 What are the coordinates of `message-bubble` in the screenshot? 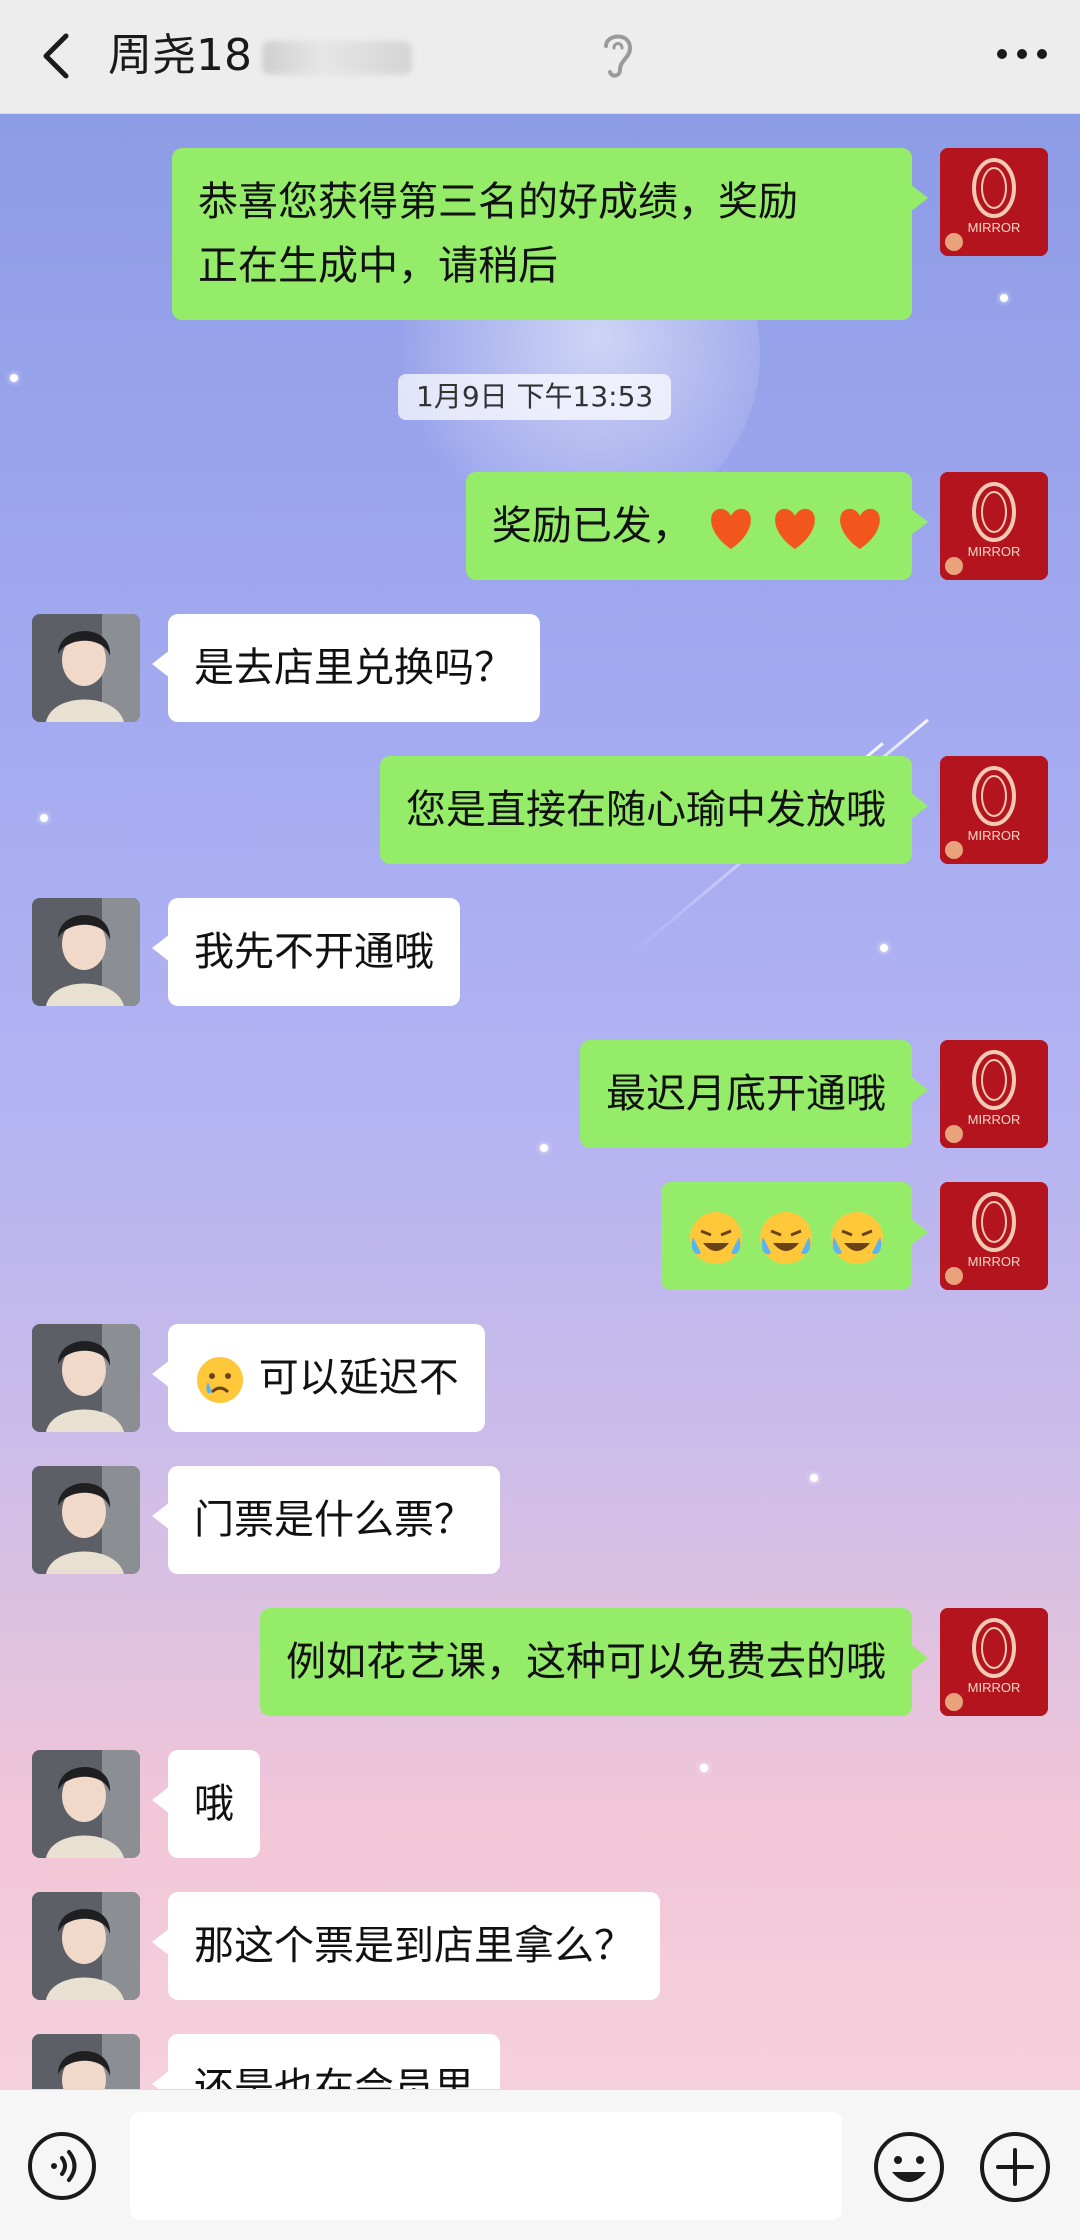 It's located at (794, 1236).